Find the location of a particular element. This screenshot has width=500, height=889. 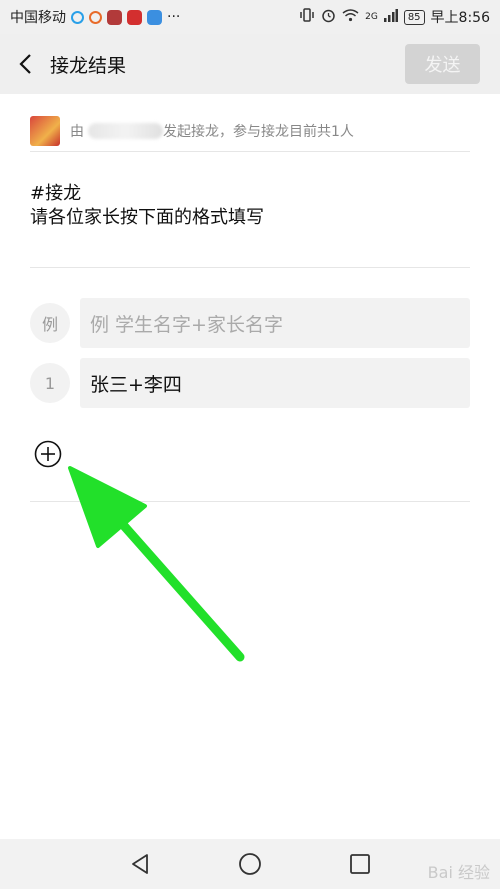

square-recents-icon is located at coordinates (360, 864).